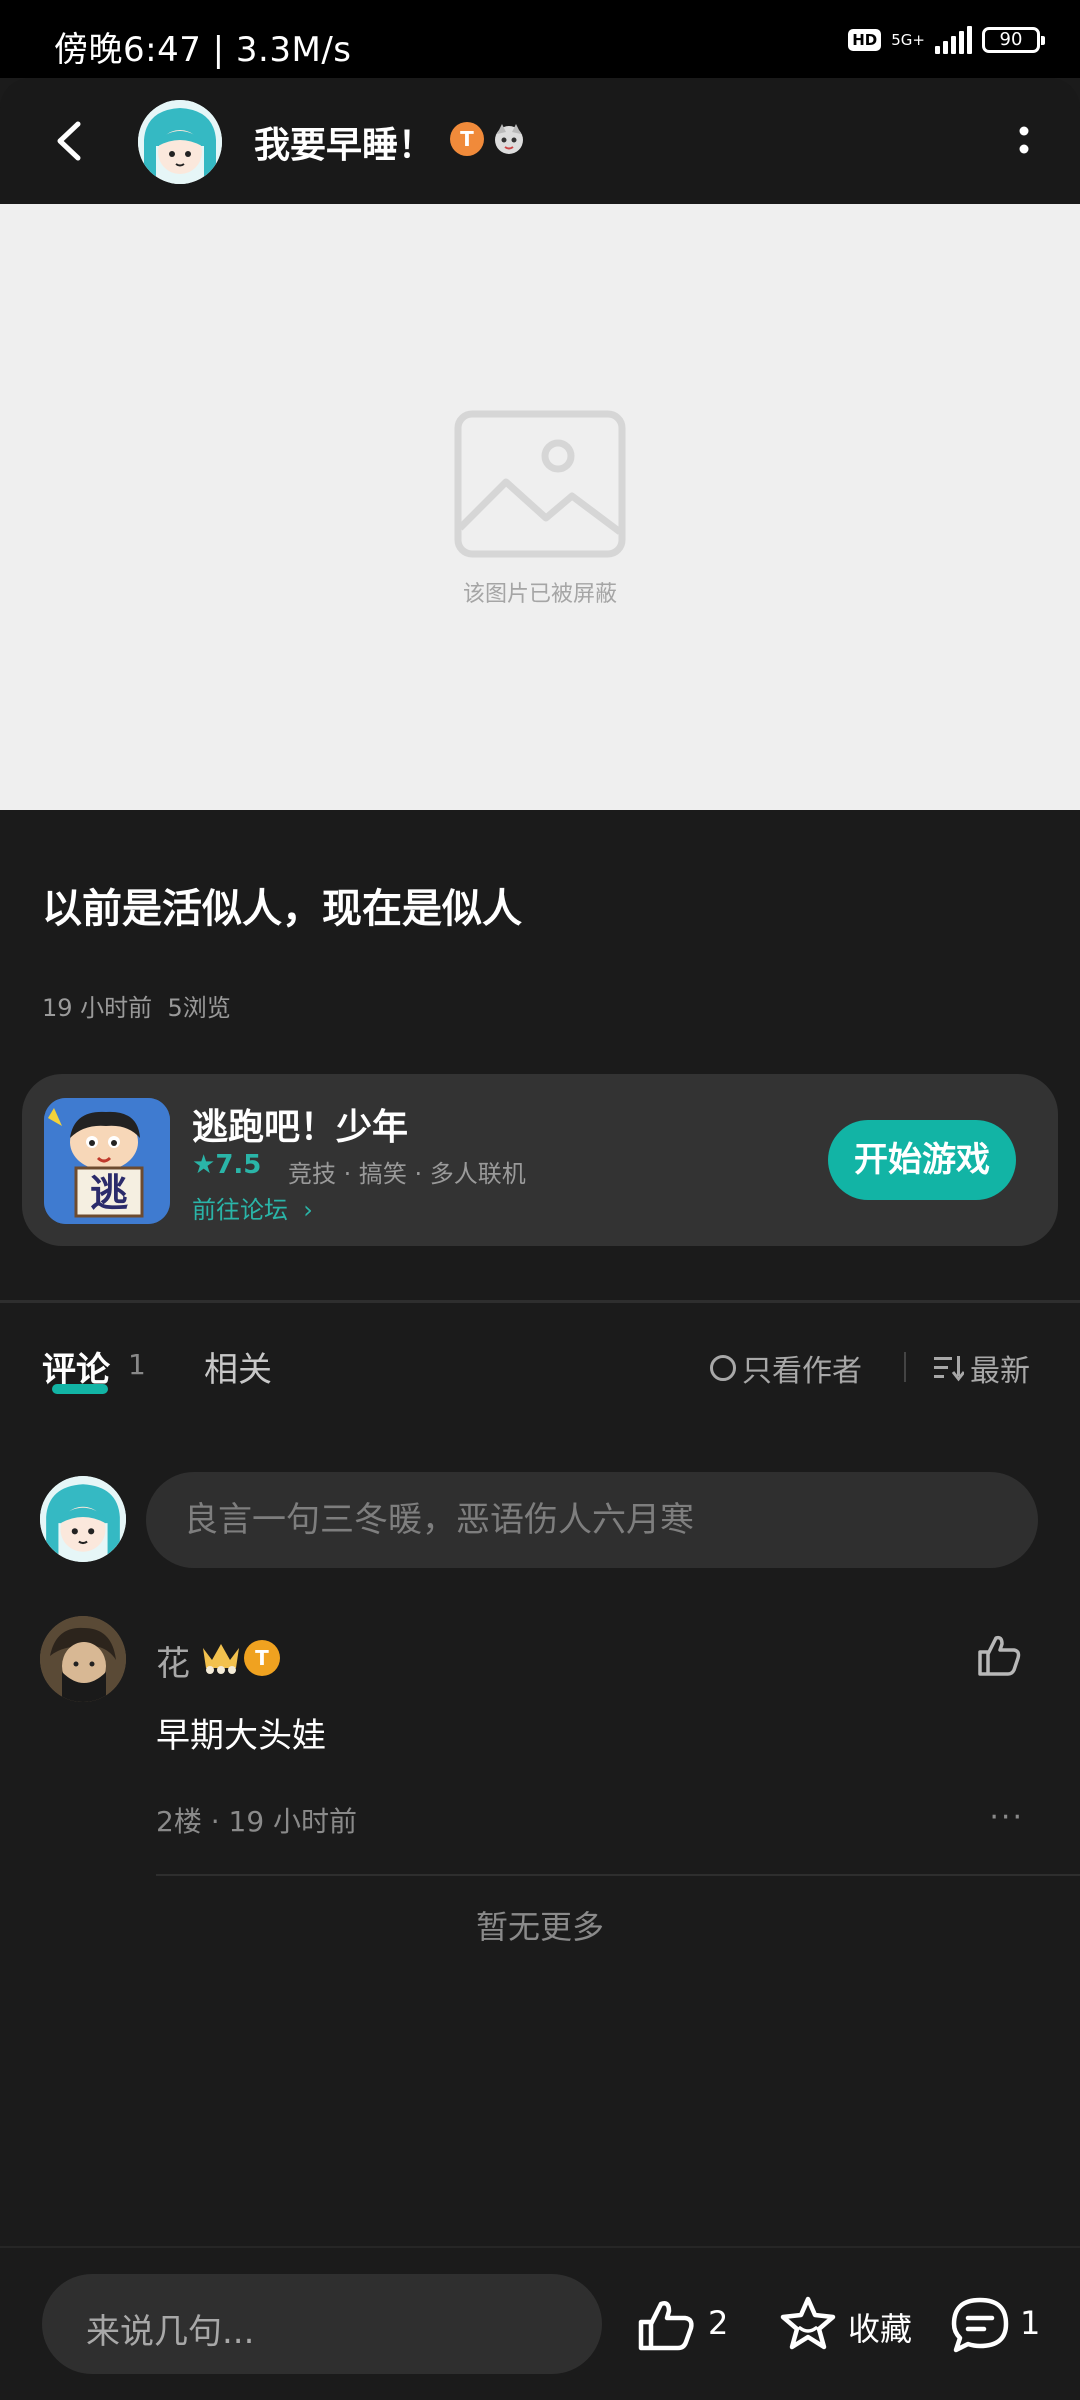 Image resolution: width=1080 pixels, height=2400 pixels. Describe the element at coordinates (262, 1658) in the screenshot. I see `commenter-level-badge: T` at that location.